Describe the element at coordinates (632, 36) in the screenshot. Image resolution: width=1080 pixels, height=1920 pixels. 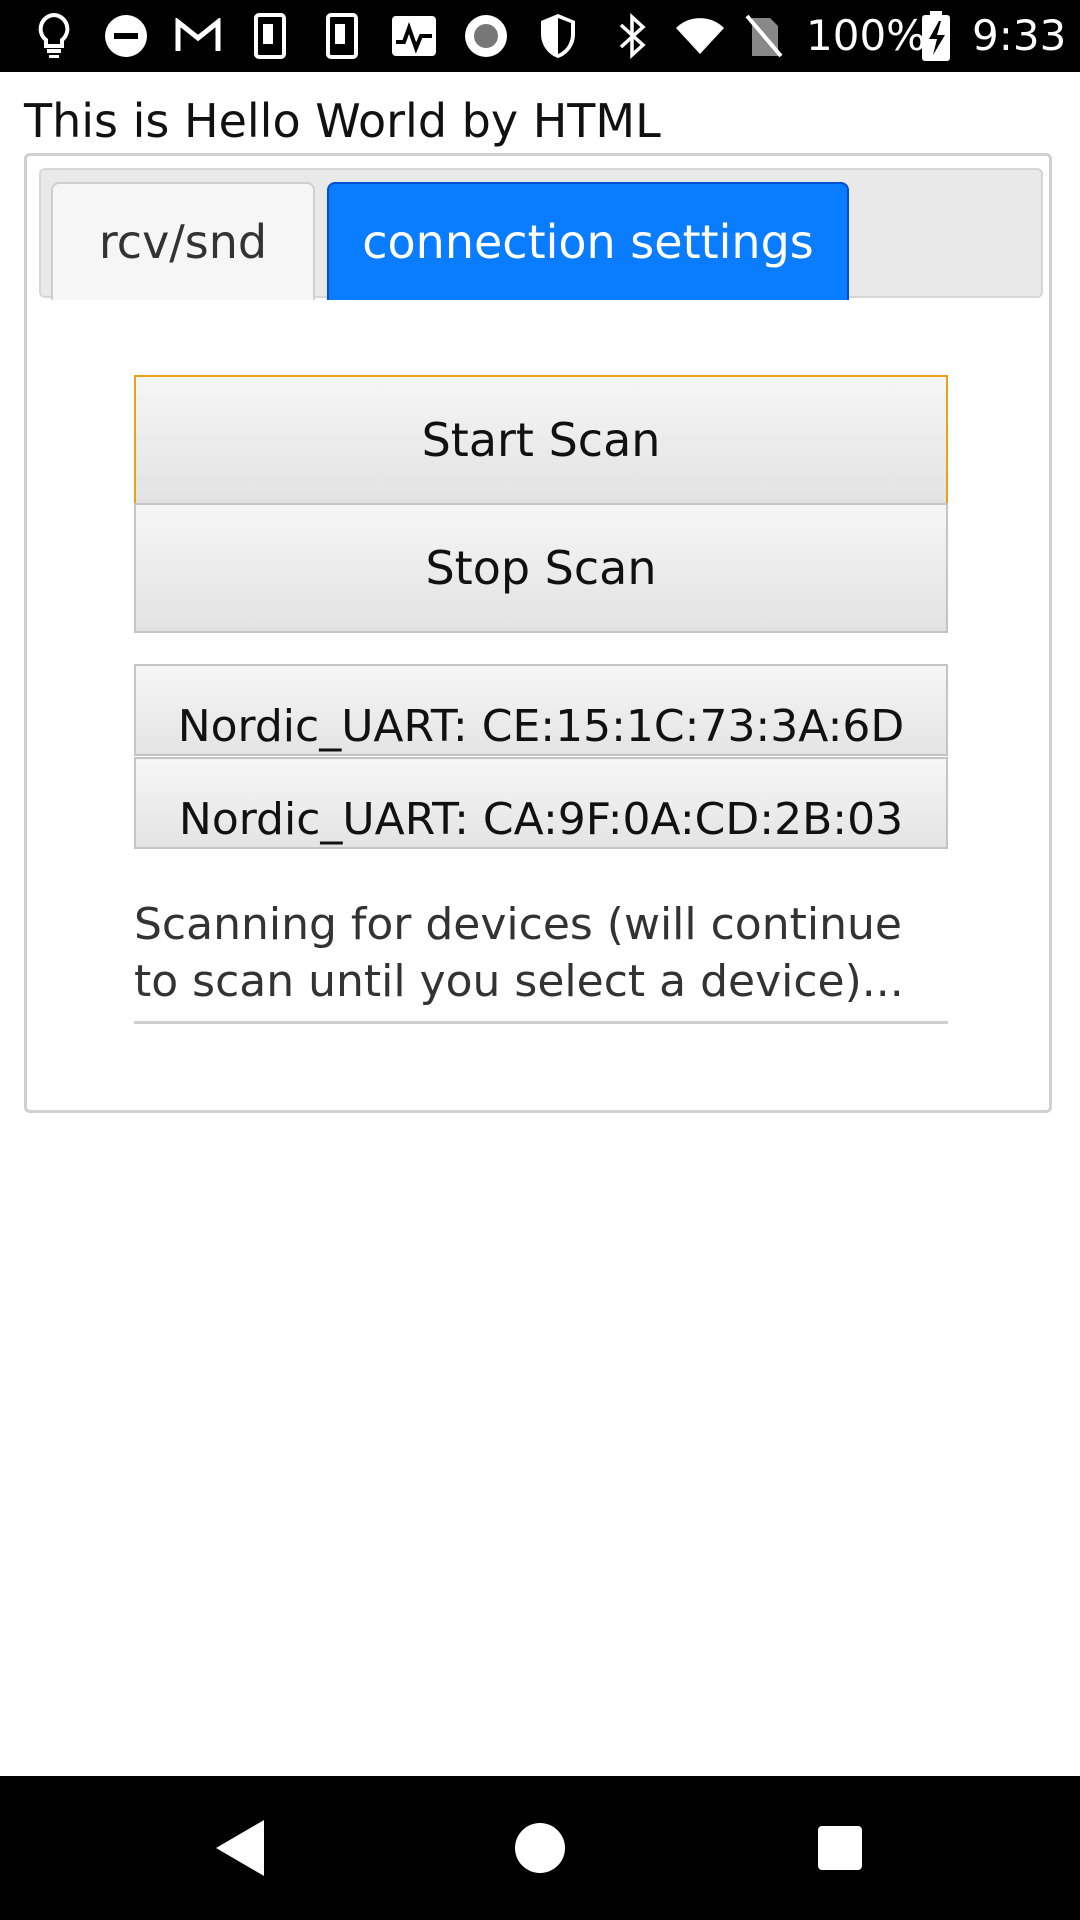
I see `bluetooth-icon` at that location.